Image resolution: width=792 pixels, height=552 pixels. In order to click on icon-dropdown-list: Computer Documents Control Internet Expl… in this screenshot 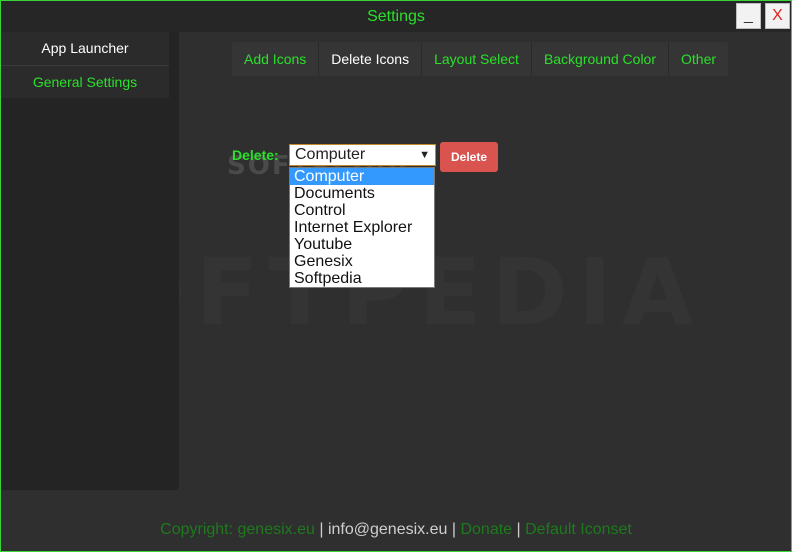, I will do `click(362, 227)`.